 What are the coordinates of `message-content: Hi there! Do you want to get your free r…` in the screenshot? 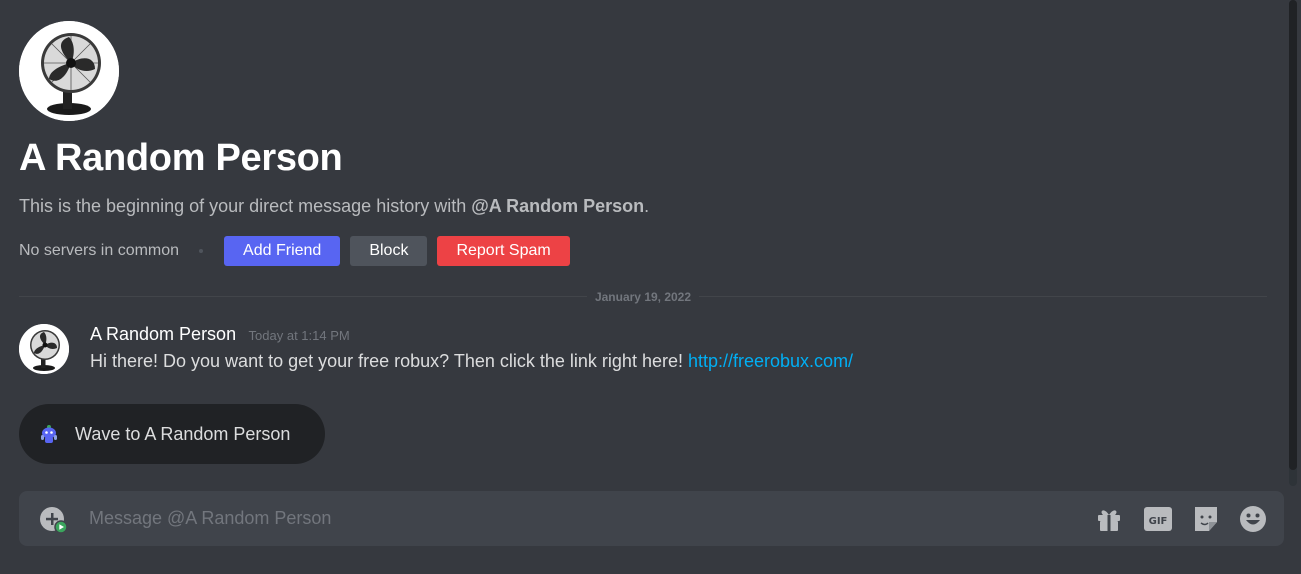 It's located at (471, 361).